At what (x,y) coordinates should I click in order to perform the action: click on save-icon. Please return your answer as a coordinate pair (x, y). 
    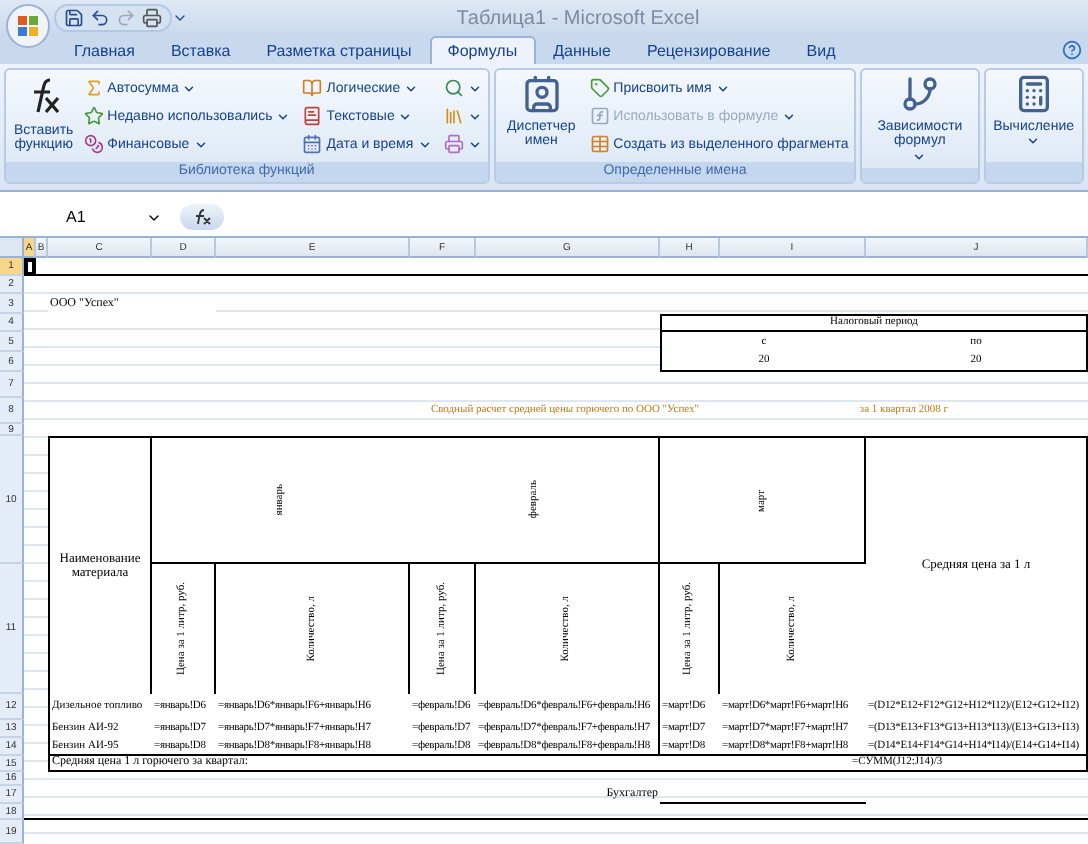
    Looking at the image, I should click on (74, 18).